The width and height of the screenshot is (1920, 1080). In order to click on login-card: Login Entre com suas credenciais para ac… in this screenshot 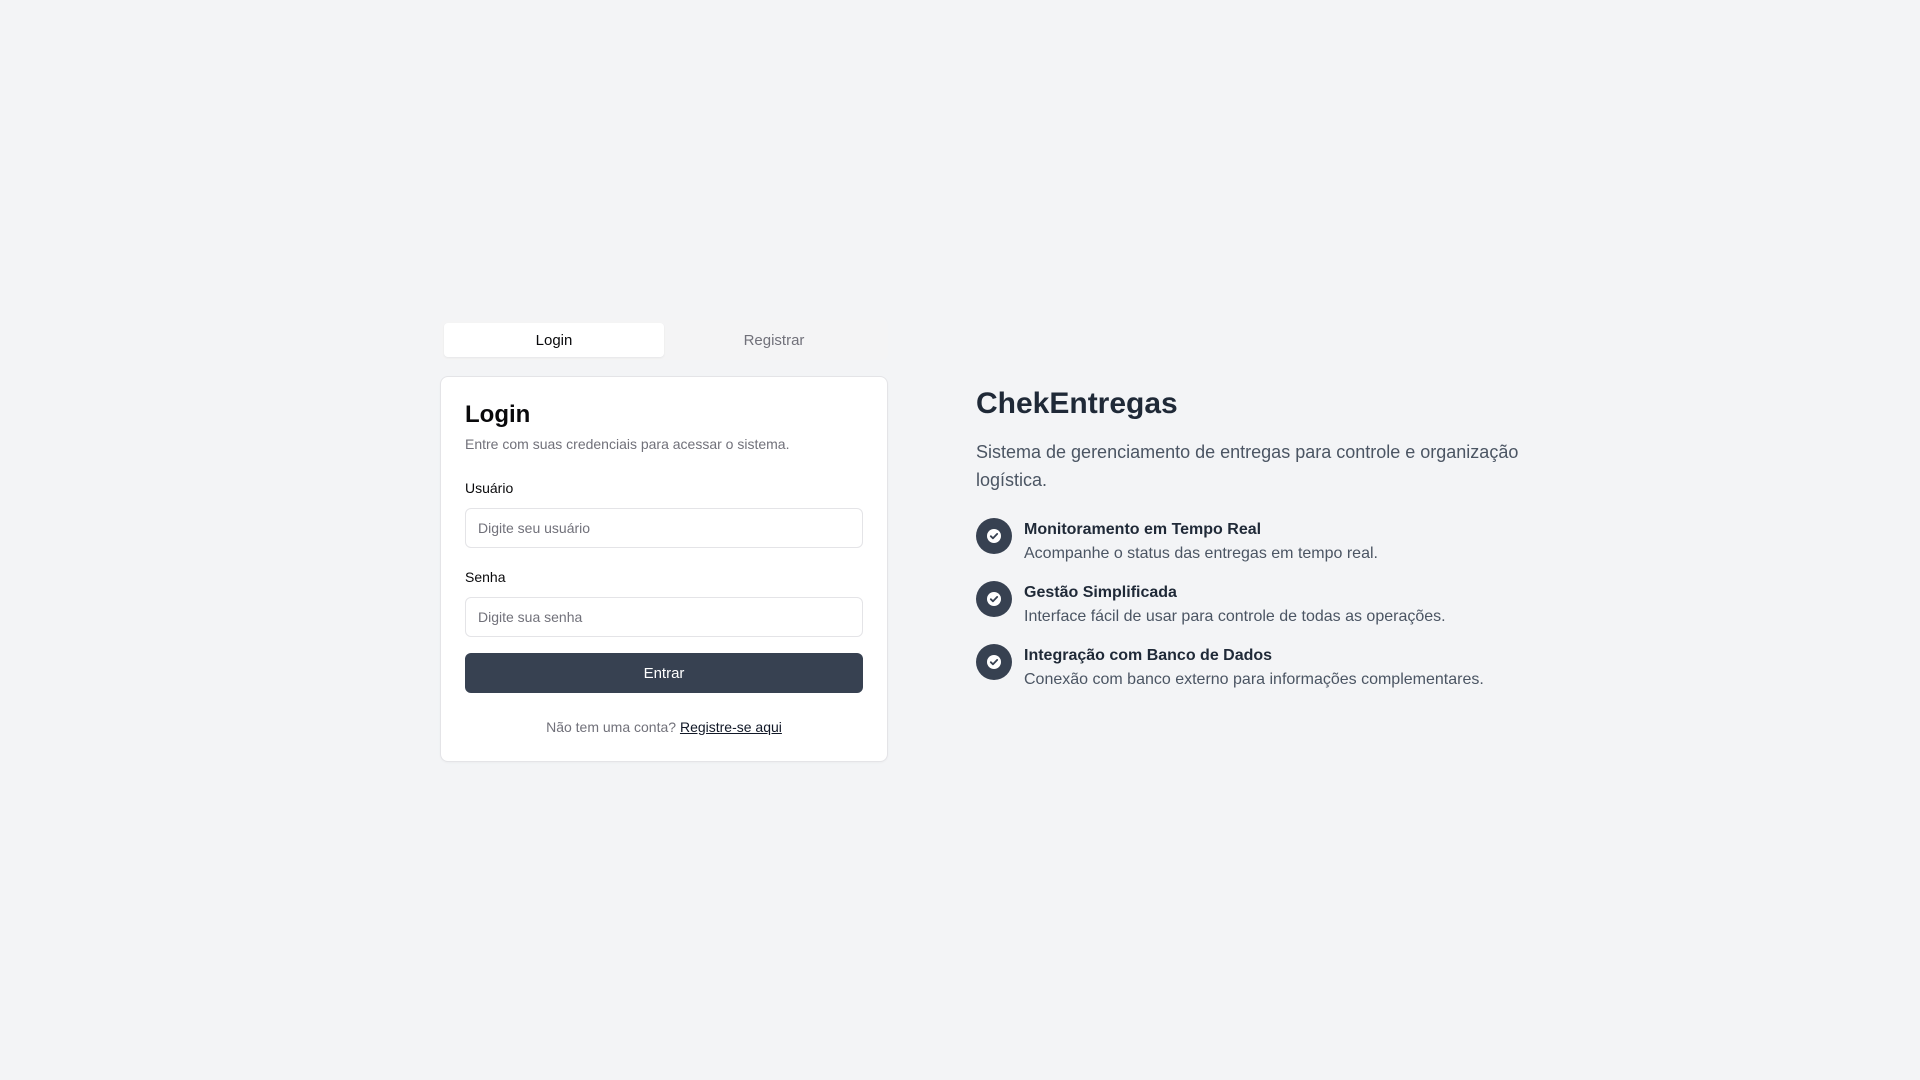, I will do `click(664, 569)`.